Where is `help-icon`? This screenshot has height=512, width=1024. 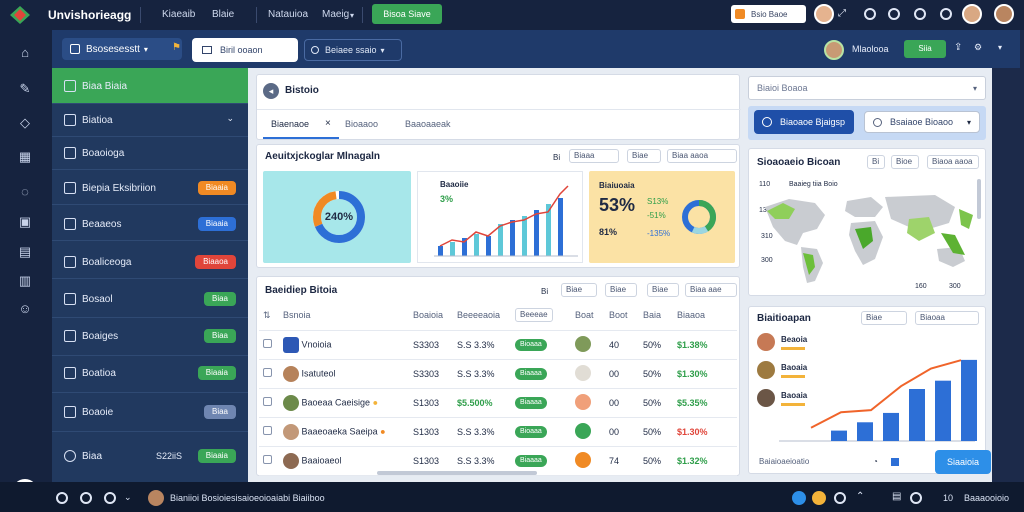
help-icon is located at coordinates (946, 14).